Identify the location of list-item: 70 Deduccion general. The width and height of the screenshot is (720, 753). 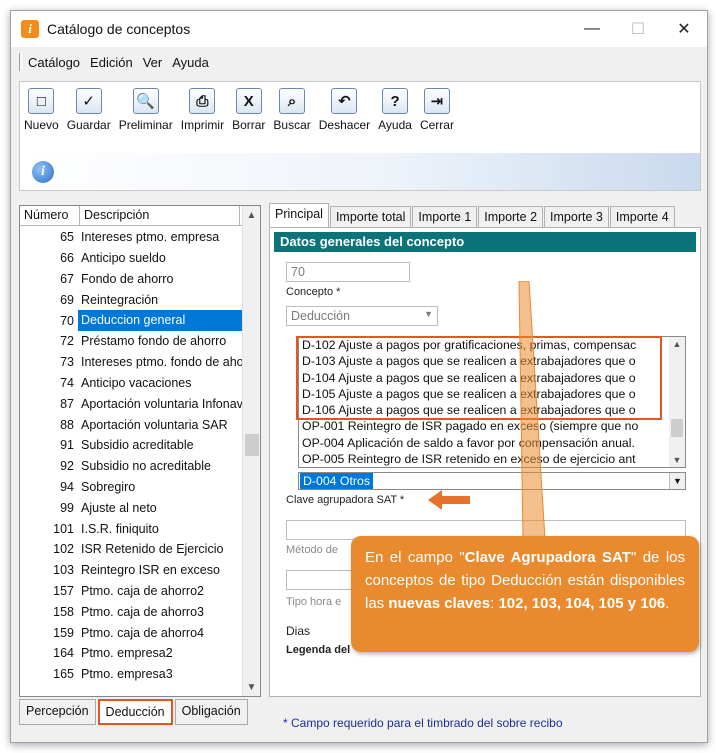
(131, 320).